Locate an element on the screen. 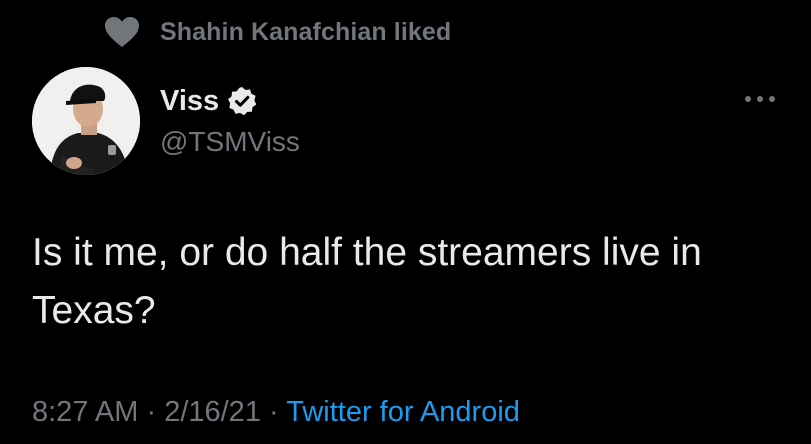 The image size is (811, 444). author-block: Viss @TSMViss is located at coordinates (230, 120).